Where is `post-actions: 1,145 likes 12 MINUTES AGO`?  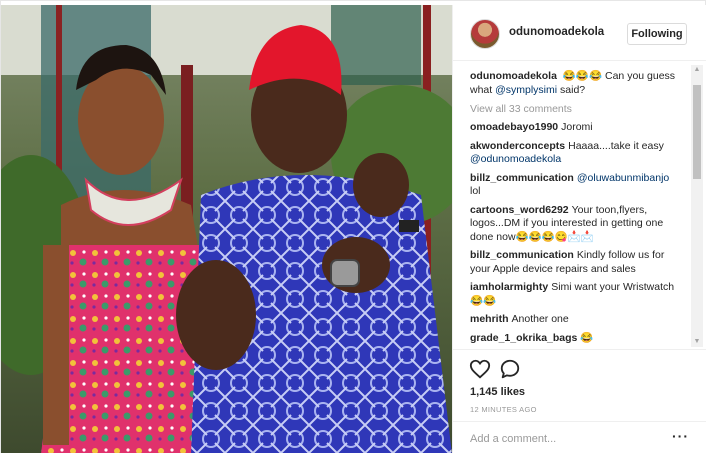 post-actions: 1,145 likes 12 MINUTES AGO is located at coordinates (579, 385).